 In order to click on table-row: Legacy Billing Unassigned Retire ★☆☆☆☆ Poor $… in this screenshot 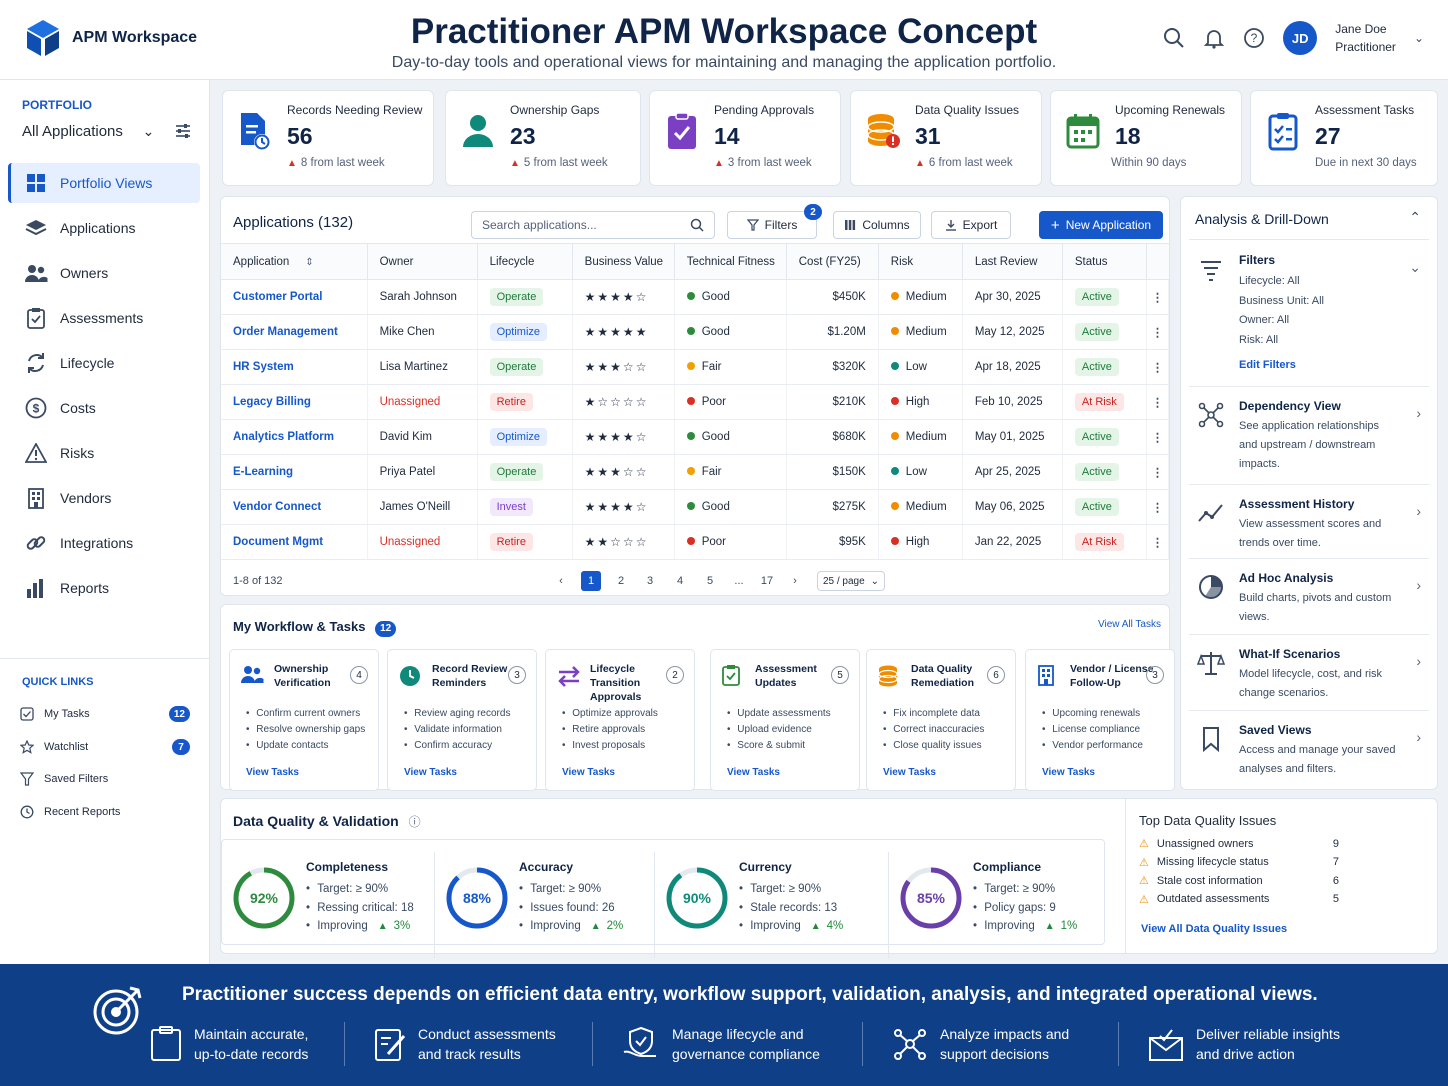, I will do `click(695, 402)`.